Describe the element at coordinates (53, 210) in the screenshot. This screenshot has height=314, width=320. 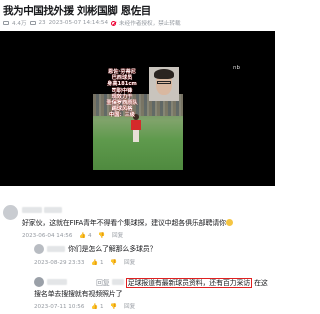
I see `user-badge-blurred` at that location.